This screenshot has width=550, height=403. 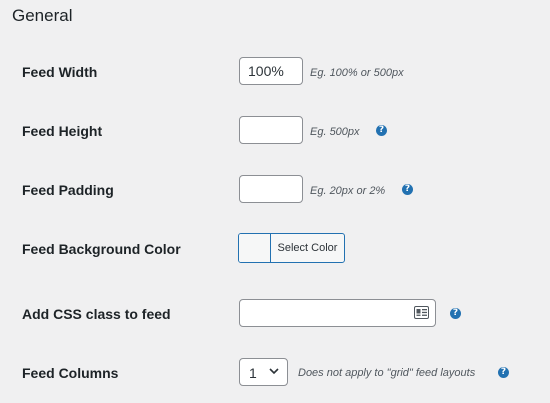 I want to click on color-picker-button: Select Color, so click(x=291, y=248).